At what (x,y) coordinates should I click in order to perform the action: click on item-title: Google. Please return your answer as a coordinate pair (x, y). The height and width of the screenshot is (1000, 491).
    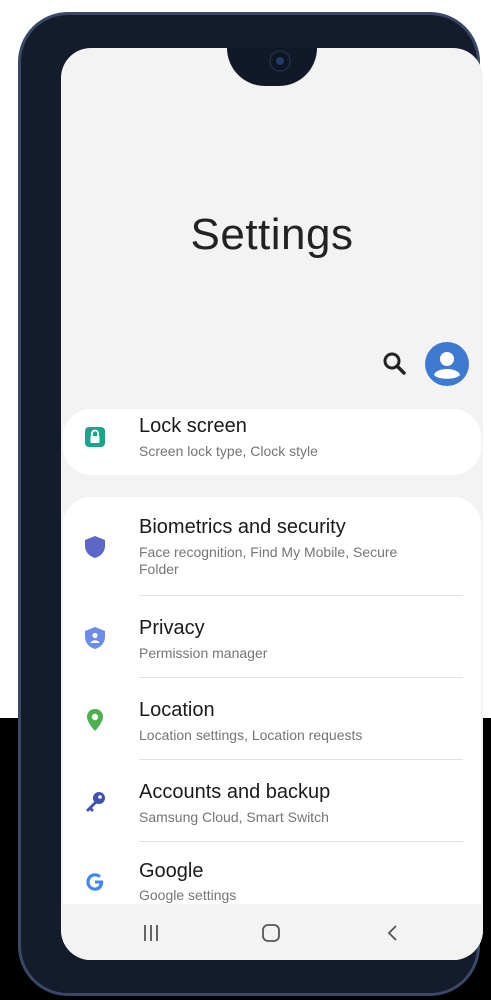
    Looking at the image, I should click on (171, 871).